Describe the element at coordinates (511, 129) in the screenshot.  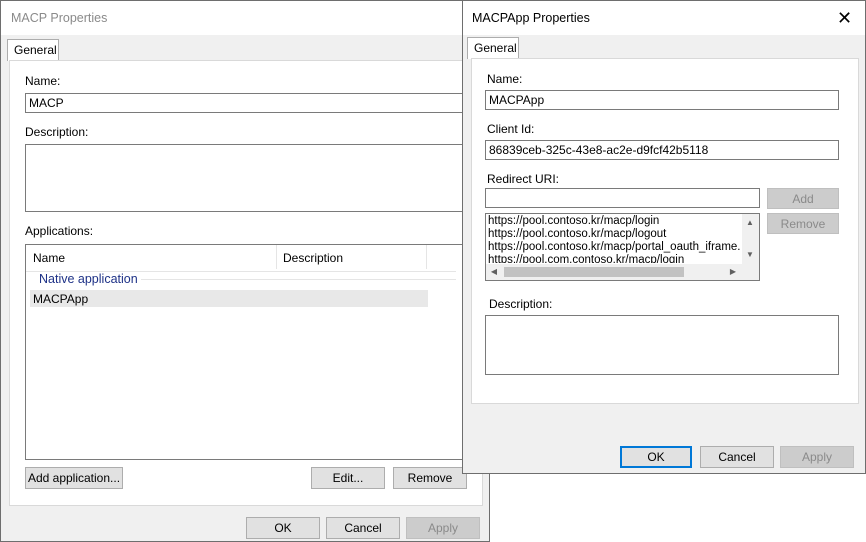
I see `client-id-label: Client Id:` at that location.